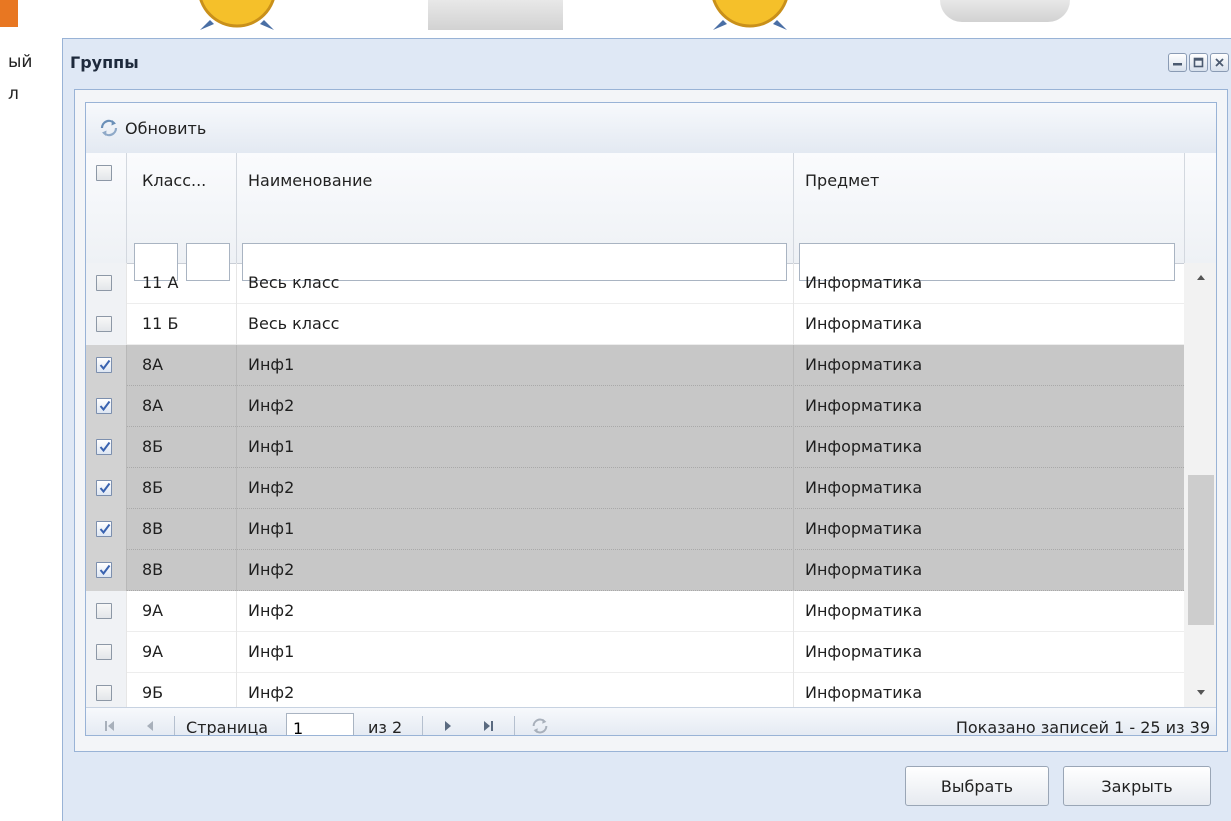  Describe the element at coordinates (20, 62) in the screenshot. I see `background-text-line1: ый` at that location.